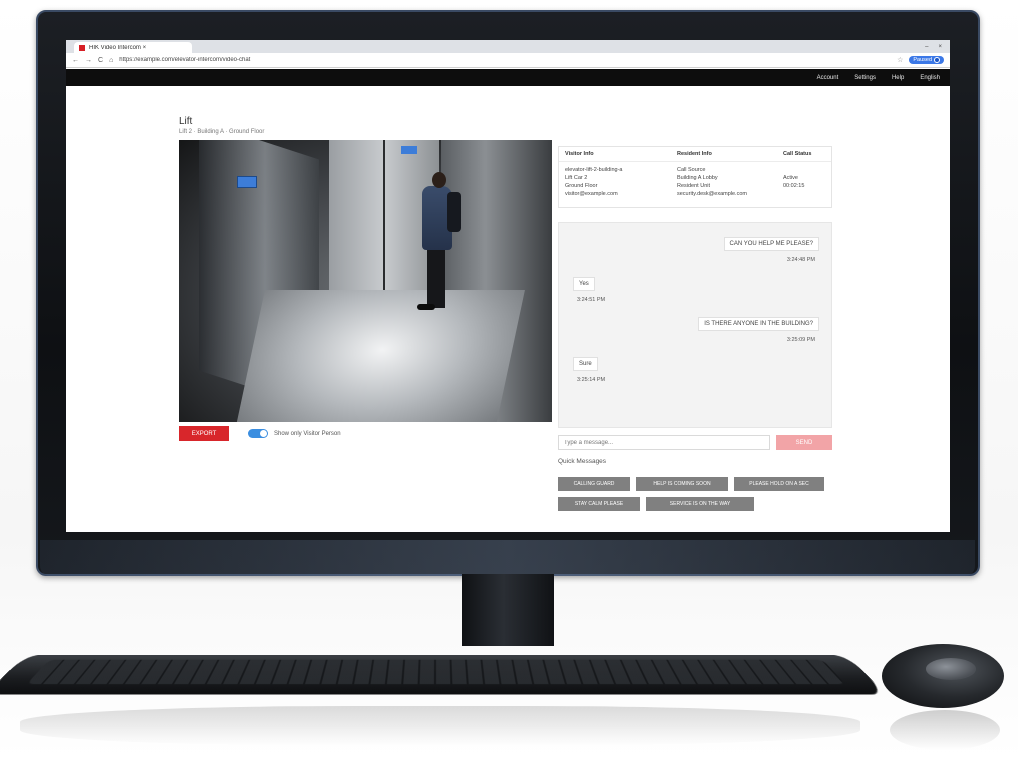 The width and height of the screenshot is (1018, 759). What do you see at coordinates (454, 212) in the screenshot?
I see `person-backpack` at bounding box center [454, 212].